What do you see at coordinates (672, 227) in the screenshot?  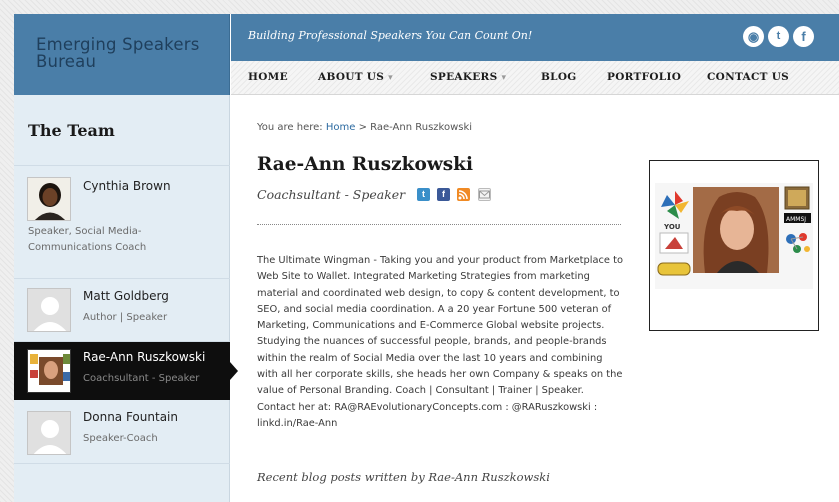 I see `svg-text: YOU` at bounding box center [672, 227].